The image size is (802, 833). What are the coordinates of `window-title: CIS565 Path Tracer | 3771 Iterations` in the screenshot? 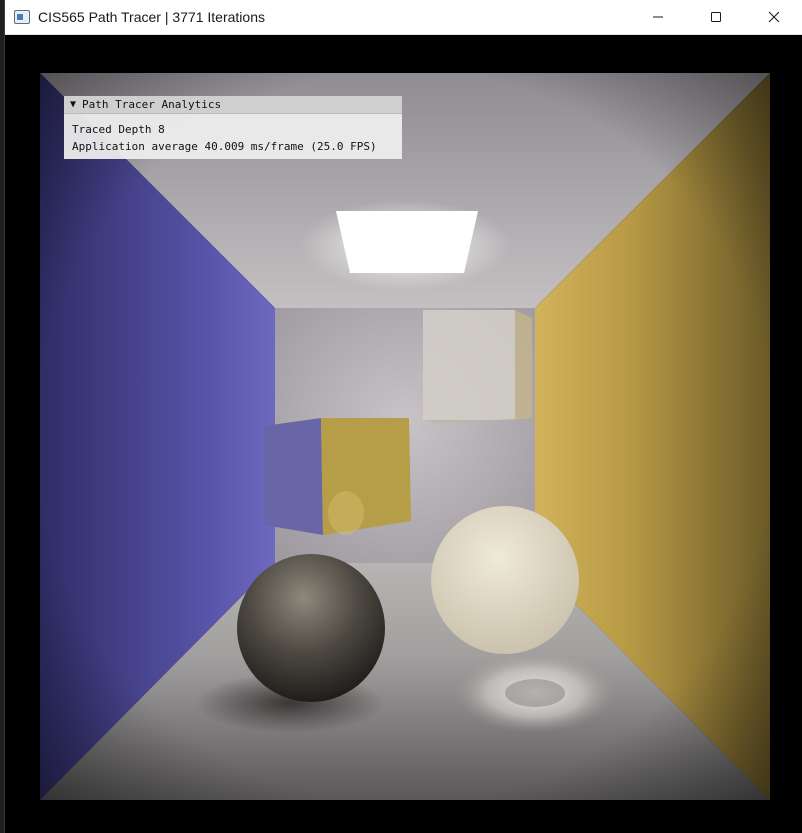 It's located at (151, 17).